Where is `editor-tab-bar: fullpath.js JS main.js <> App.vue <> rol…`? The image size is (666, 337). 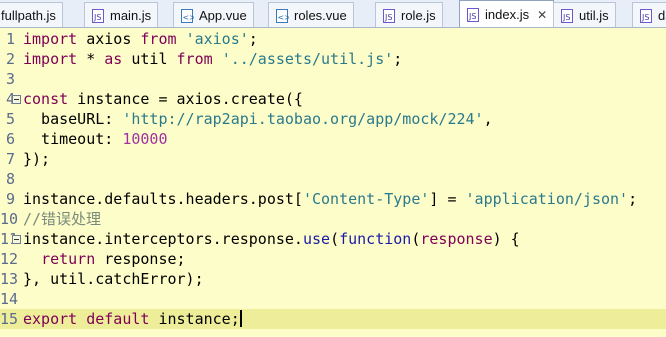 editor-tab-bar: fullpath.js JS main.js <> App.vue <> rol… is located at coordinates (333, 14).